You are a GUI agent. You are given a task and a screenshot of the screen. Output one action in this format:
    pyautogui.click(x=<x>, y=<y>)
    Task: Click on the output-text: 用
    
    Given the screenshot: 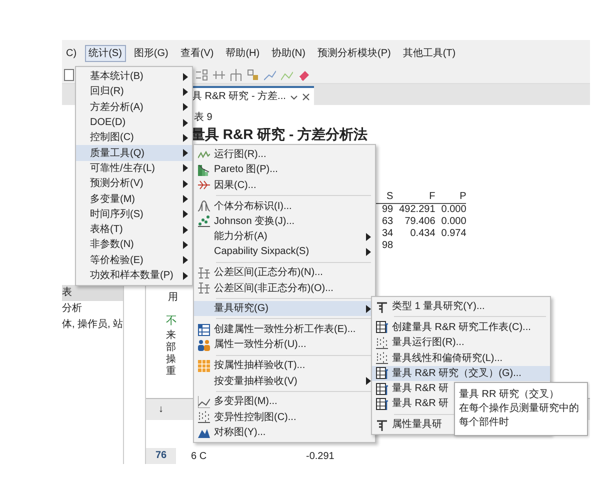 What is the action you would take?
    pyautogui.click(x=173, y=298)
    